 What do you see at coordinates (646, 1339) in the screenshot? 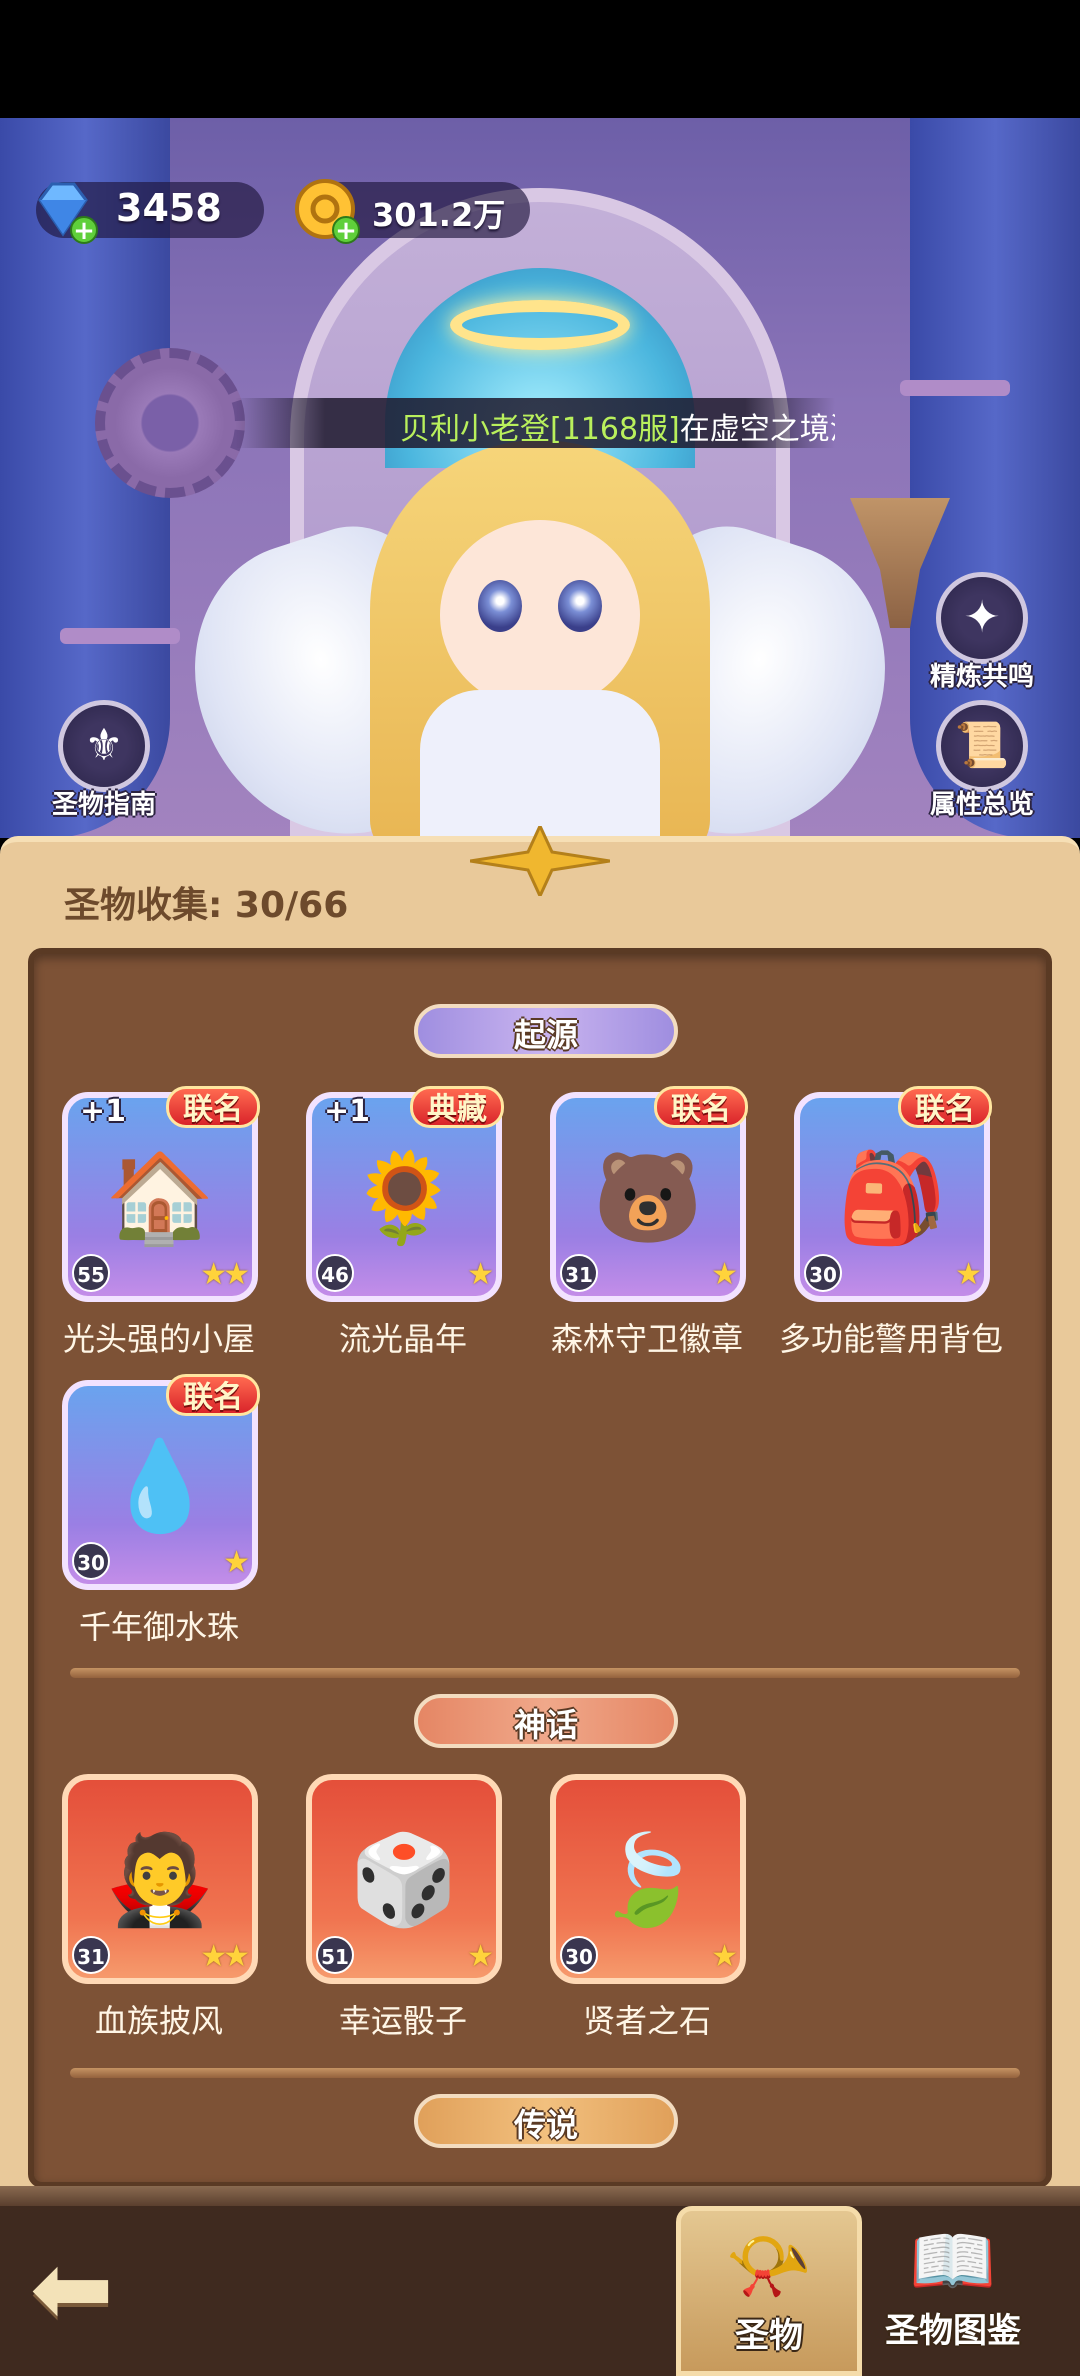
I see `relic-name: 森林守卫徽章` at bounding box center [646, 1339].